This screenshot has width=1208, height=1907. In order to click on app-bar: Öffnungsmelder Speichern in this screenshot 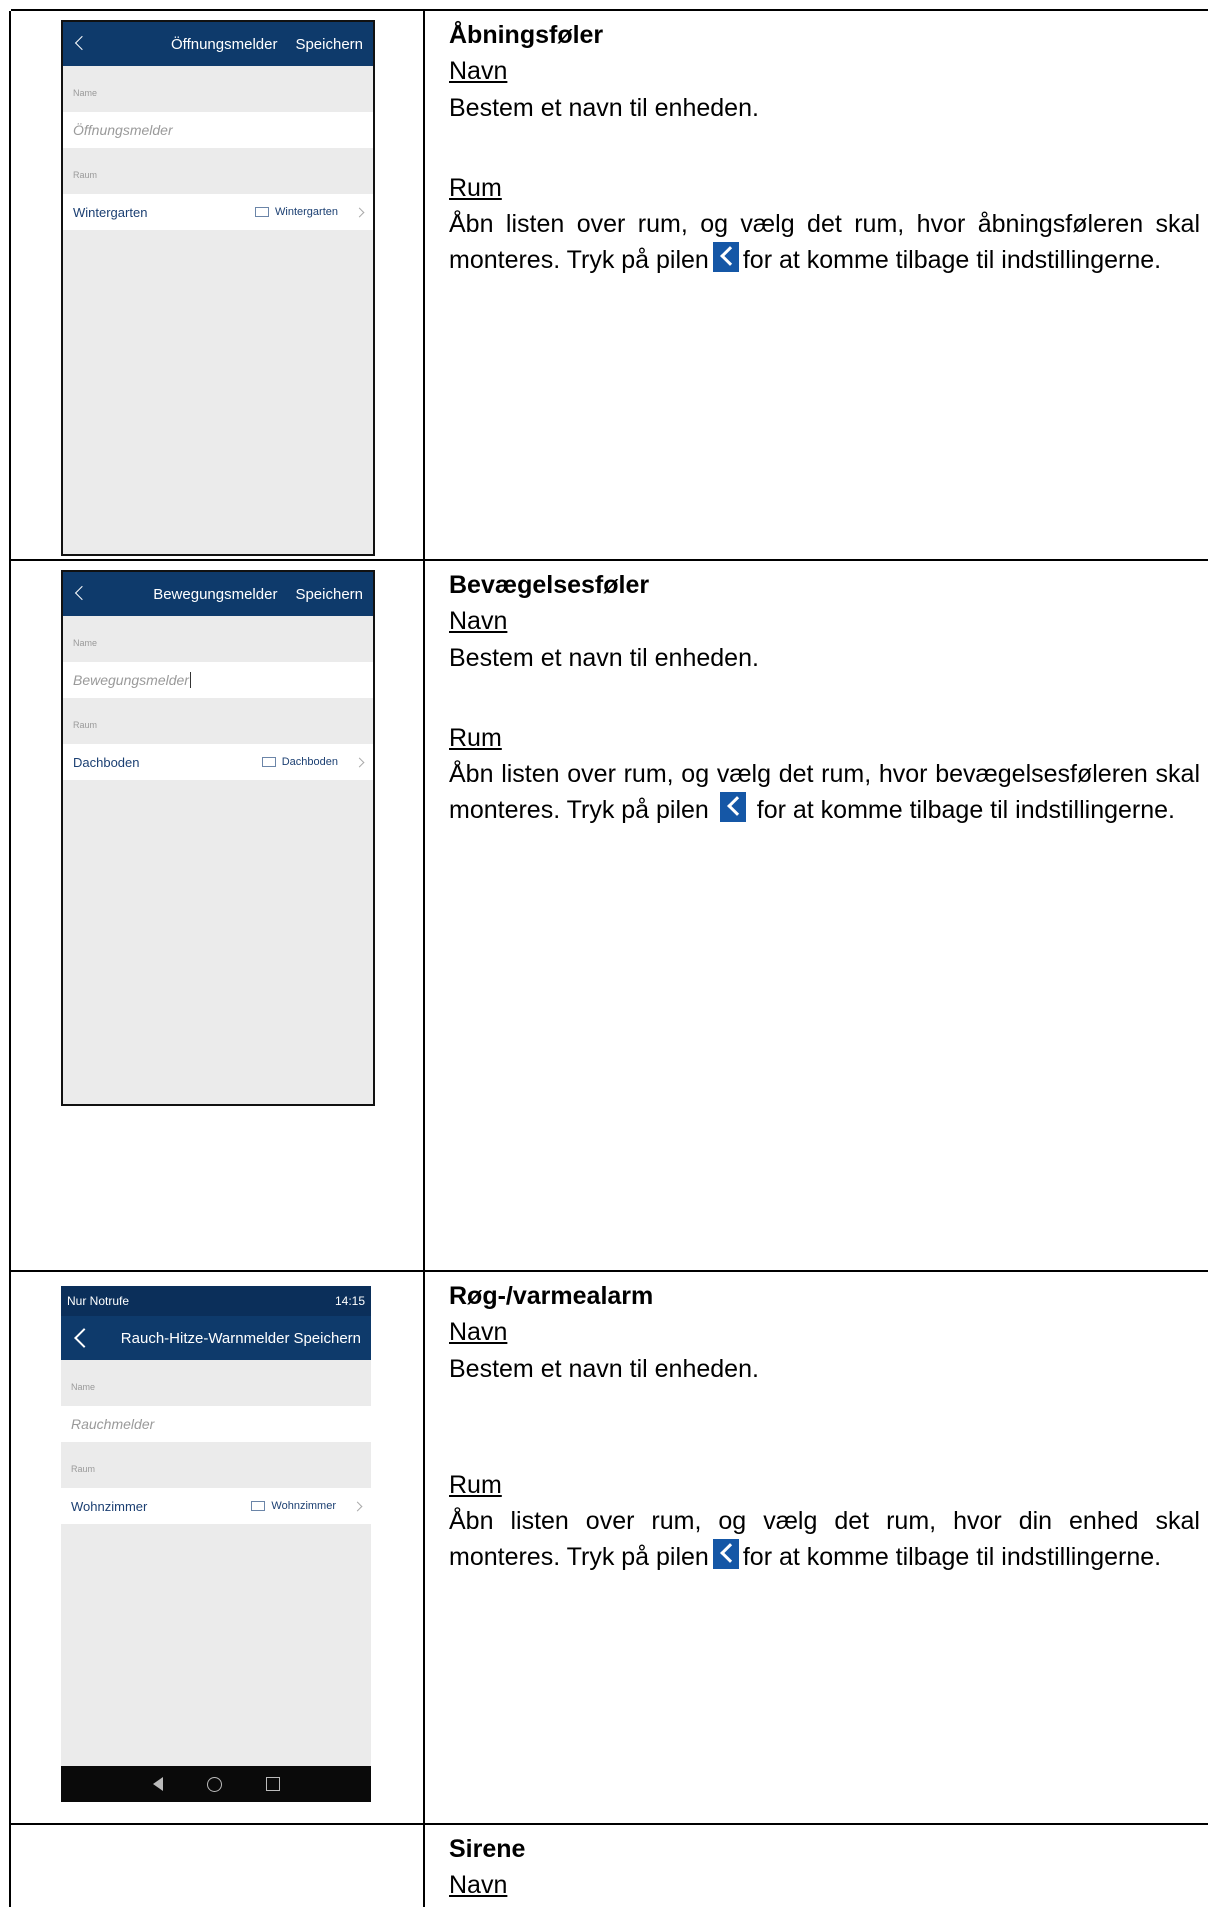, I will do `click(218, 44)`.